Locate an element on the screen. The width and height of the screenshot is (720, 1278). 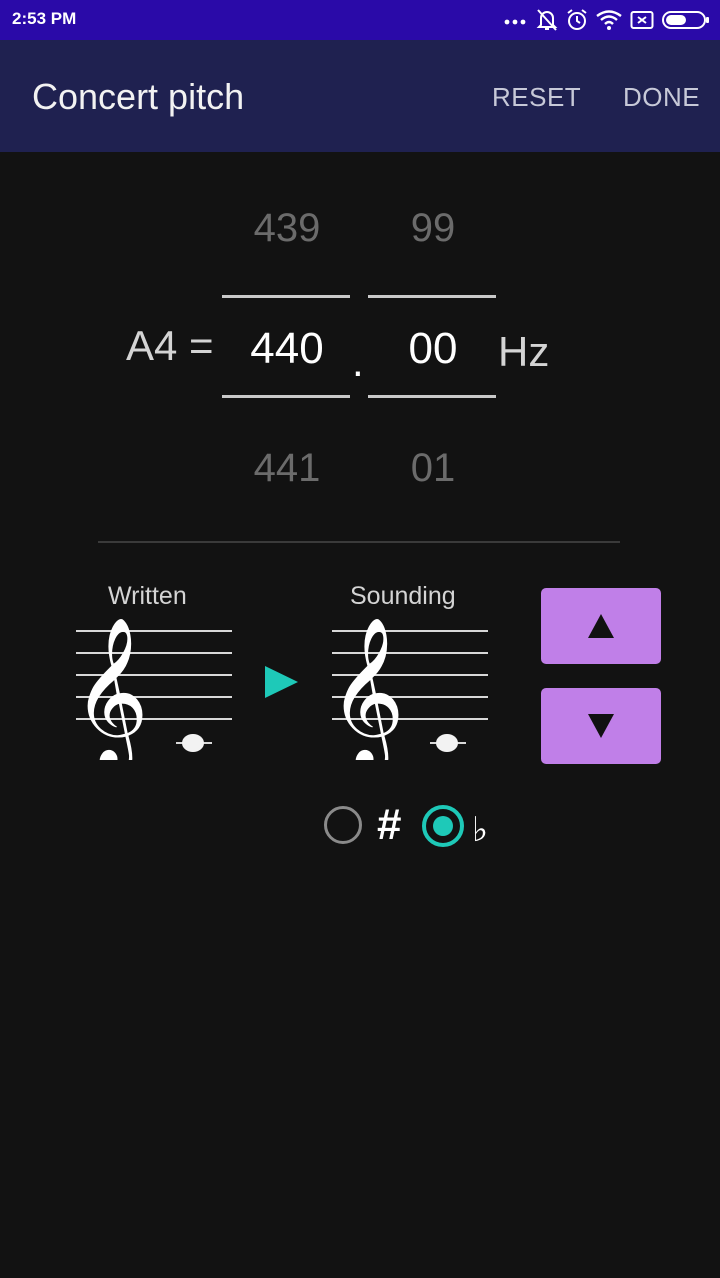
more-icon is located at coordinates (516, 20).